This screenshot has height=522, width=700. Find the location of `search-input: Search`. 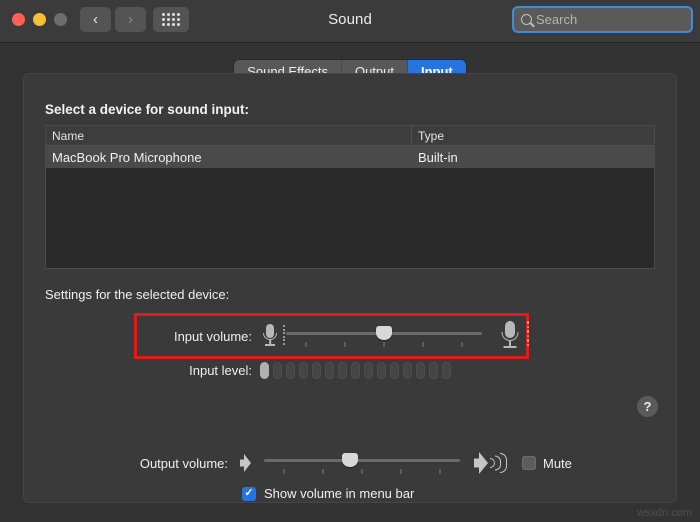

search-input: Search is located at coordinates (602, 19).